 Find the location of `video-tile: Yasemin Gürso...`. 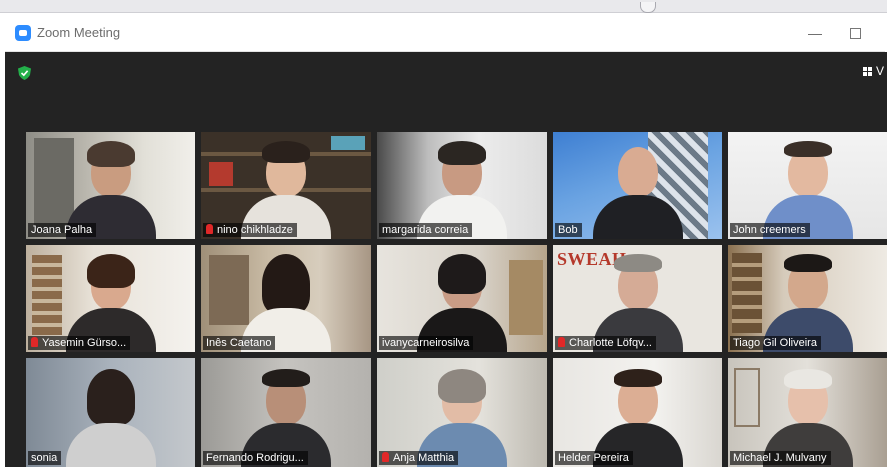

video-tile: Yasemin Gürso... is located at coordinates (110, 298).